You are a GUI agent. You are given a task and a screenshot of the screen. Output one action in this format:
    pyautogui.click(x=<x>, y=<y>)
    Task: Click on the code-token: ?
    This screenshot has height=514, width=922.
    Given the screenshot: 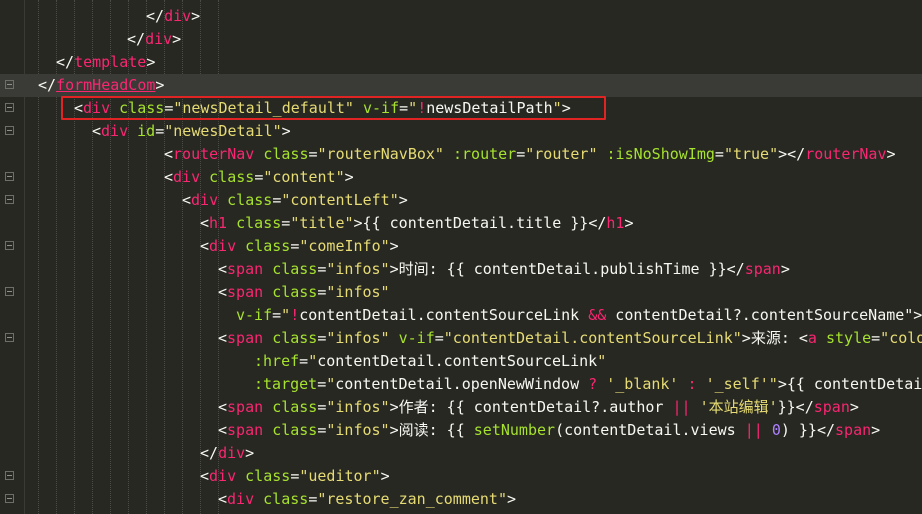 What is the action you would take?
    pyautogui.click(x=593, y=384)
    